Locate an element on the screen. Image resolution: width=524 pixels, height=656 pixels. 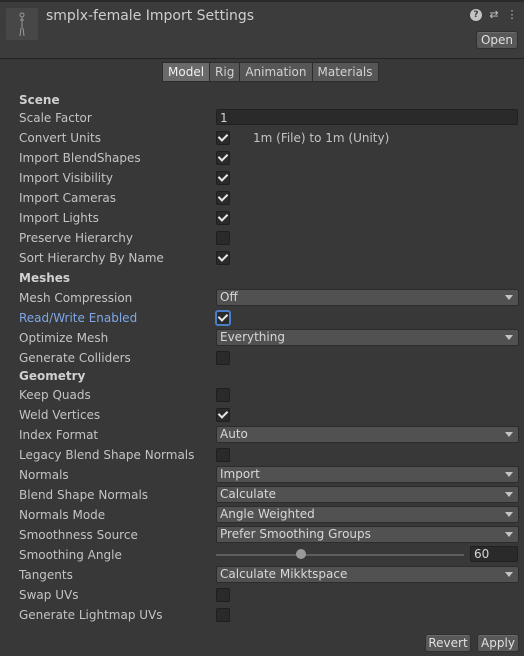
convert-units-checkbox is located at coordinates (223, 138).